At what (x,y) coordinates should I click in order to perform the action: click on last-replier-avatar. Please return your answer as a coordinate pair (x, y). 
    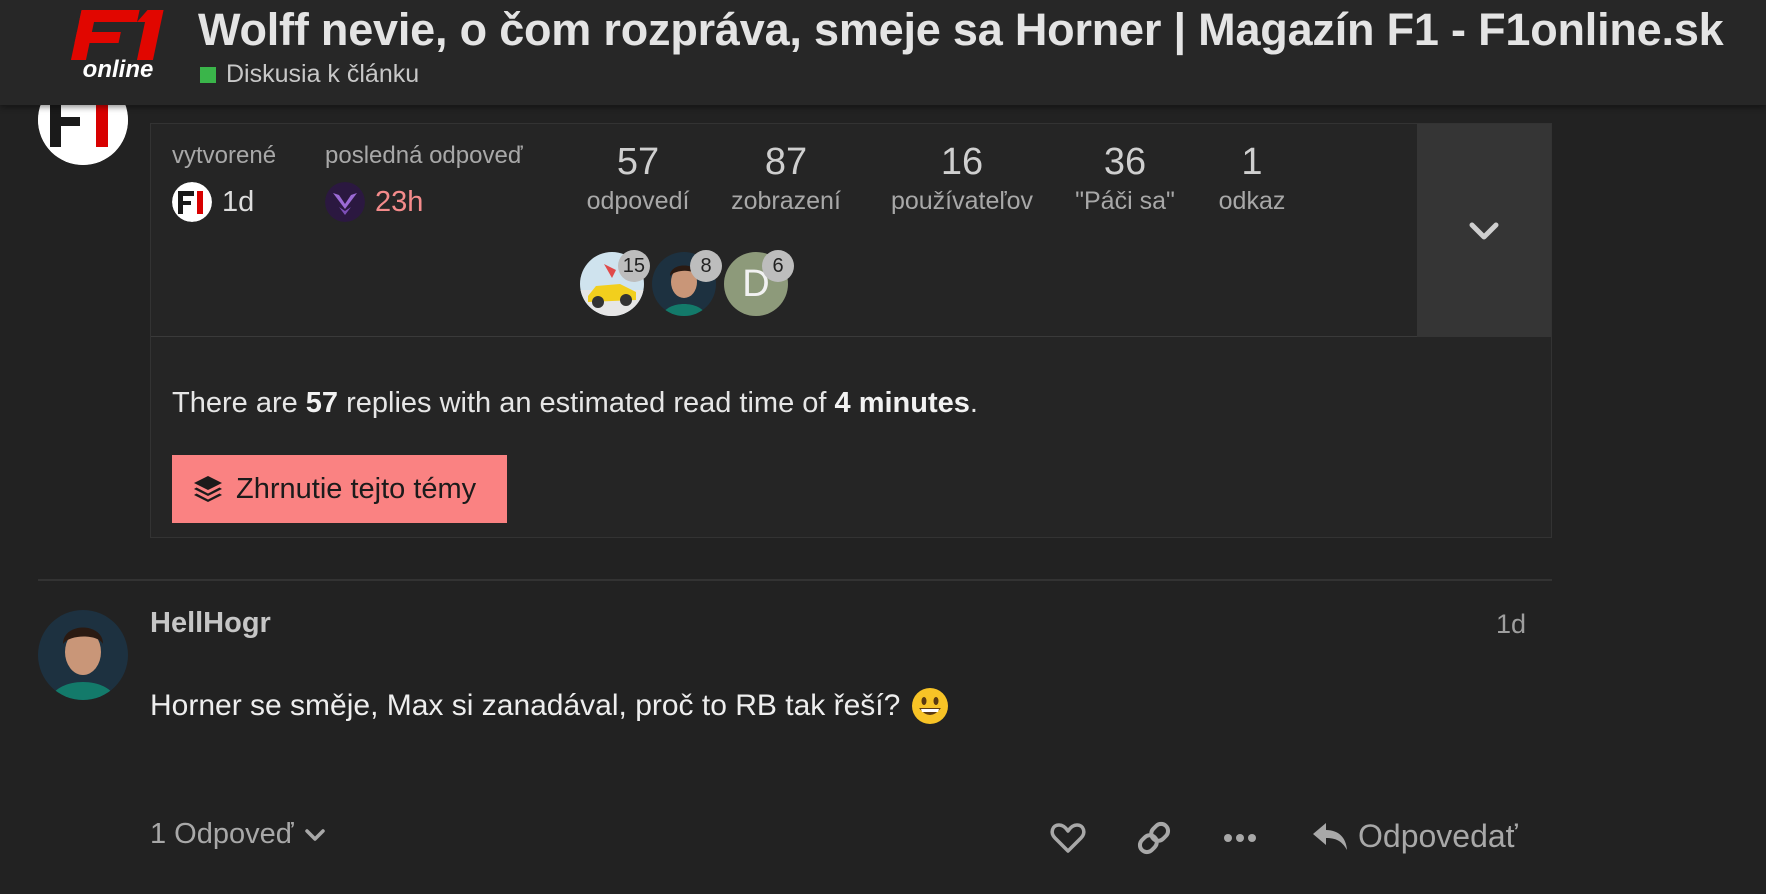
    Looking at the image, I should click on (345, 202).